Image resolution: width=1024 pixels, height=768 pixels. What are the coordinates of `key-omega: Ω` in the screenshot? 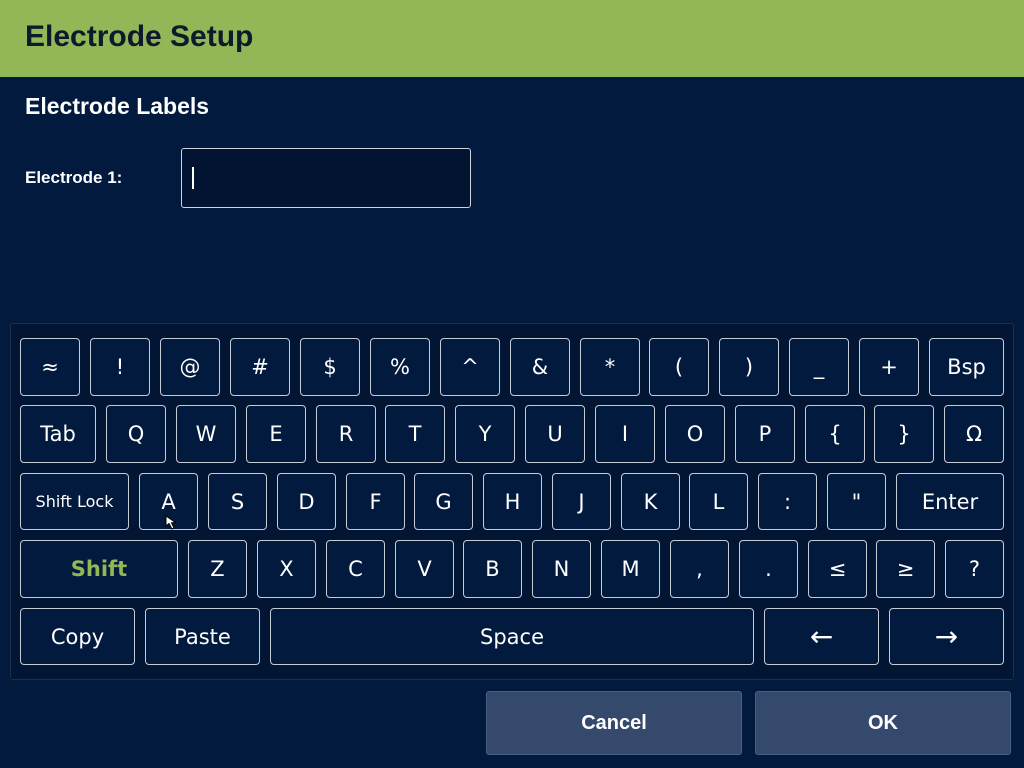 It's located at (974, 434).